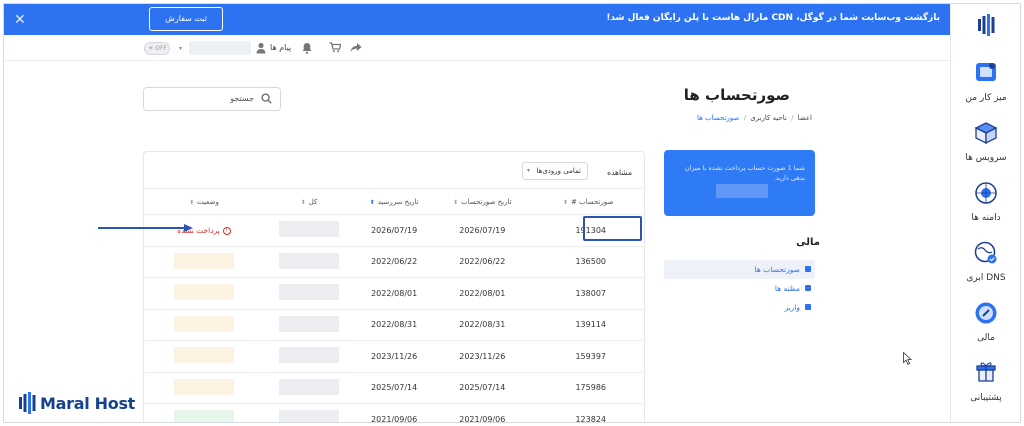 Image resolution: width=1024 pixels, height=426 pixels. What do you see at coordinates (372, 202) in the screenshot?
I see `sort-active-icon: ⬍` at bounding box center [372, 202].